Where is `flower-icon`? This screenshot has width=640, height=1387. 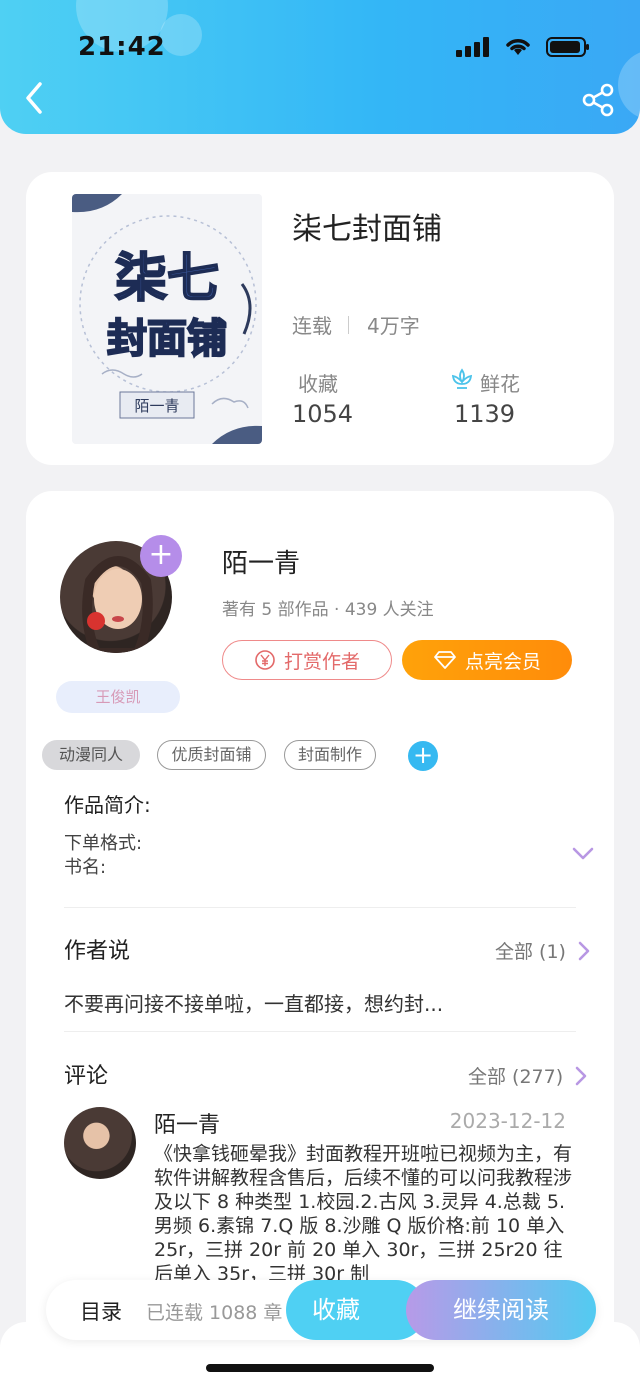
flower-icon is located at coordinates (462, 378).